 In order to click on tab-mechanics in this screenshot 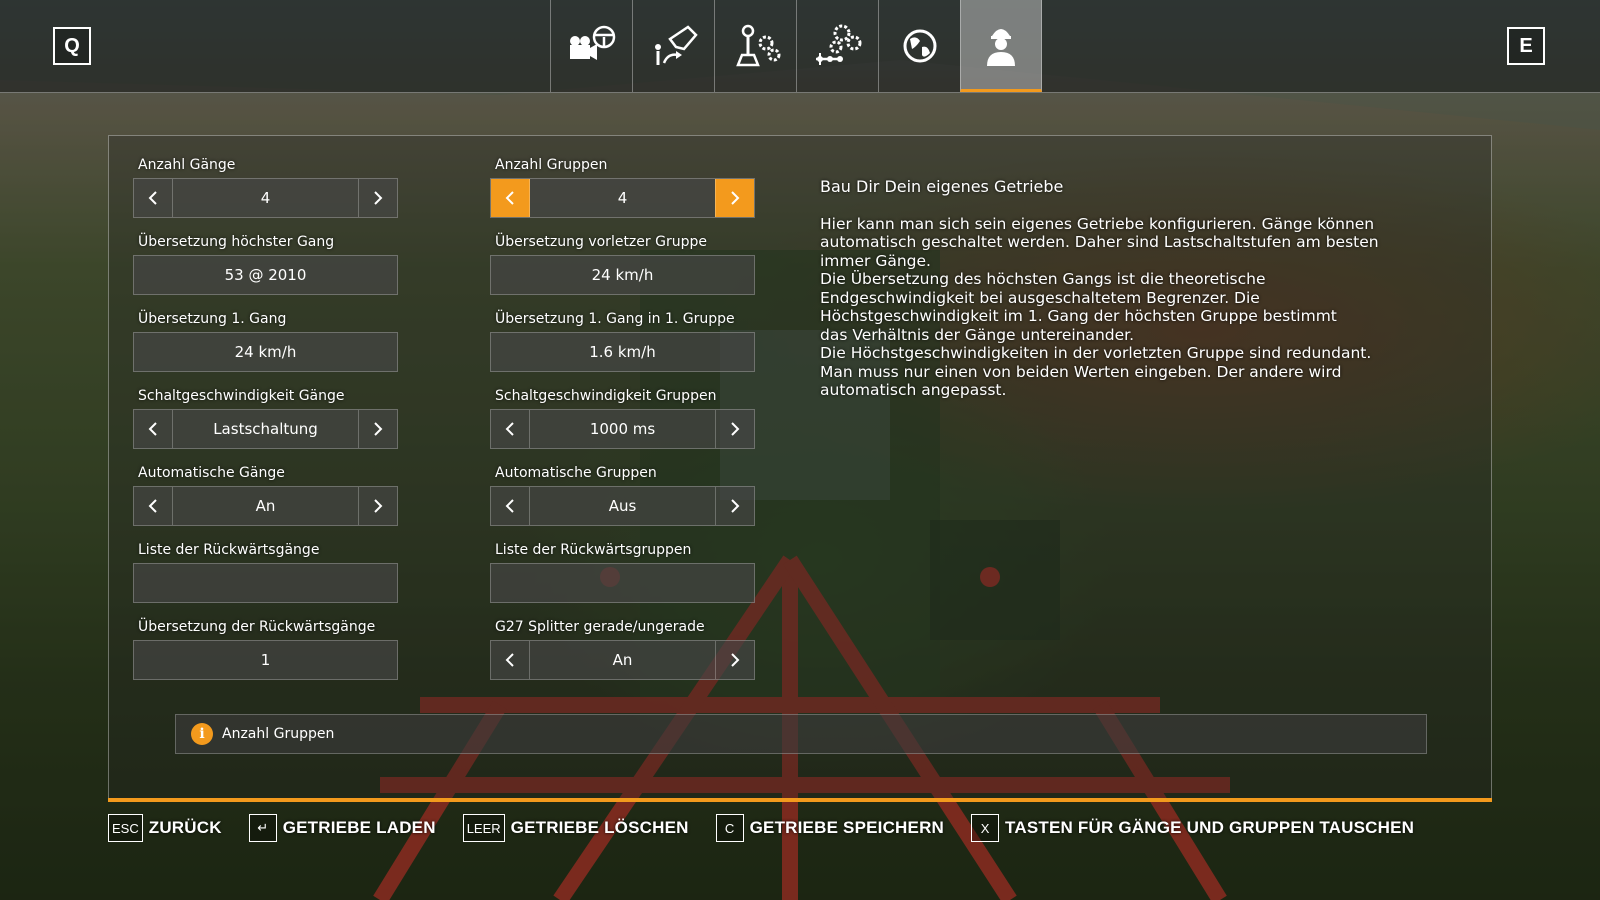, I will do `click(837, 46)`.